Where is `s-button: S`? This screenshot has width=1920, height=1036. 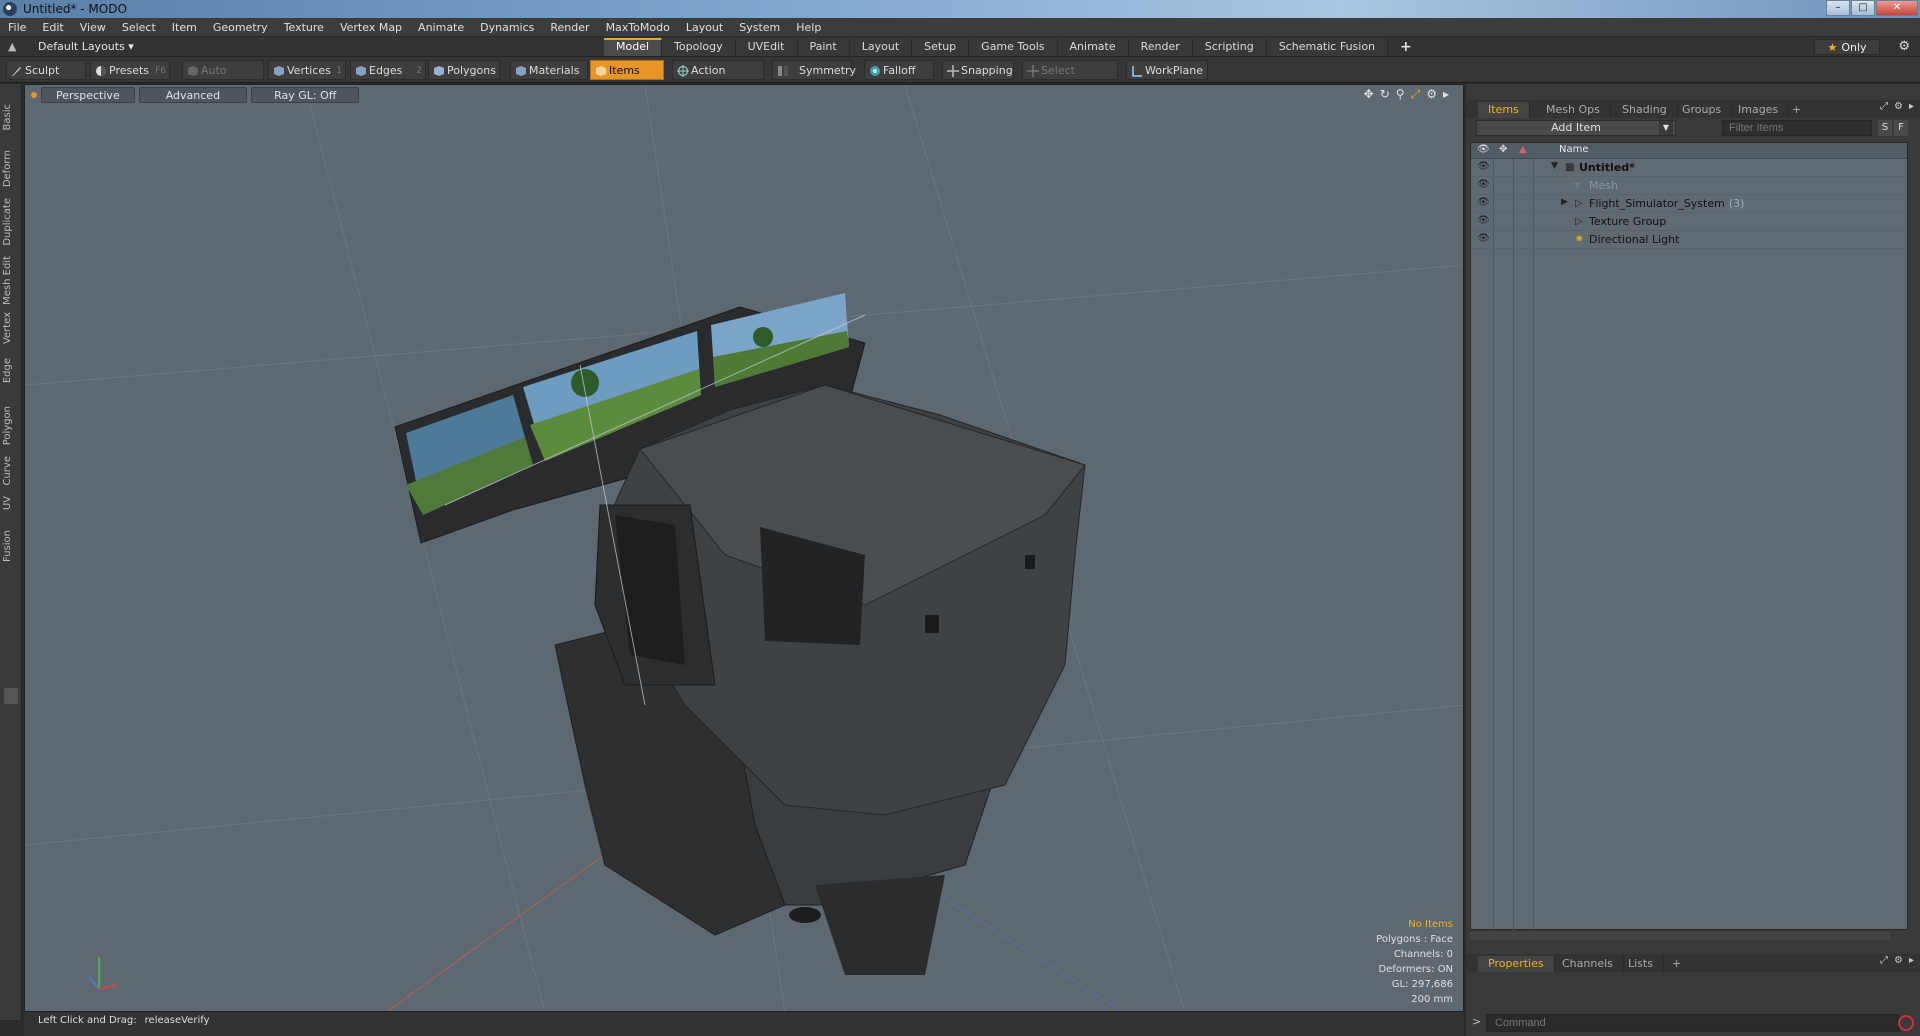 s-button: S is located at coordinates (1885, 128).